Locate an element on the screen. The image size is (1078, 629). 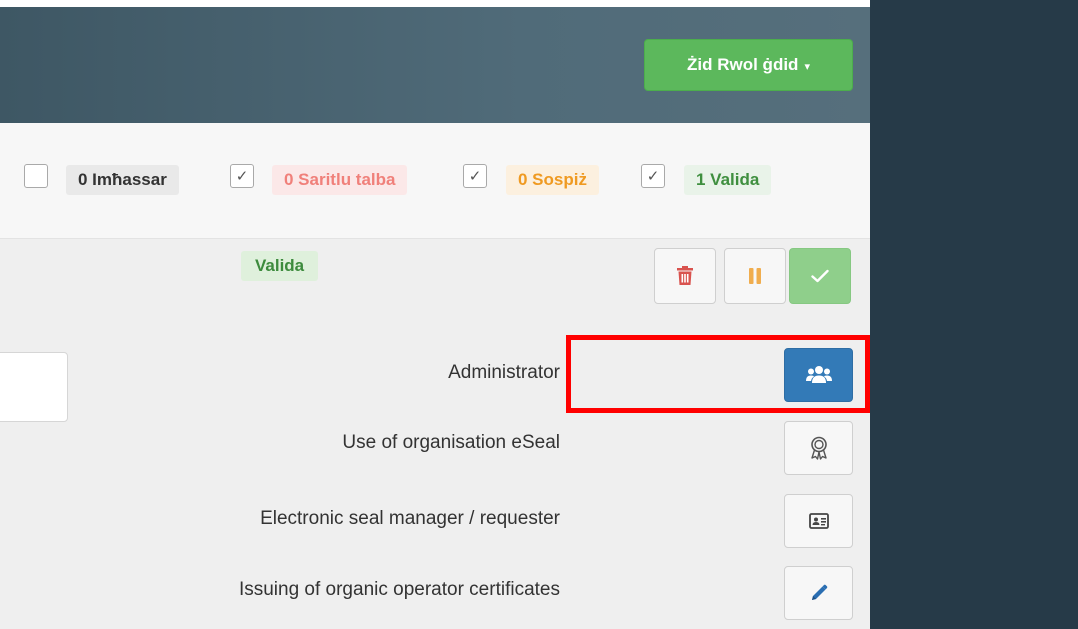
chevron-down-icon: ▾ is located at coordinates (807, 66).